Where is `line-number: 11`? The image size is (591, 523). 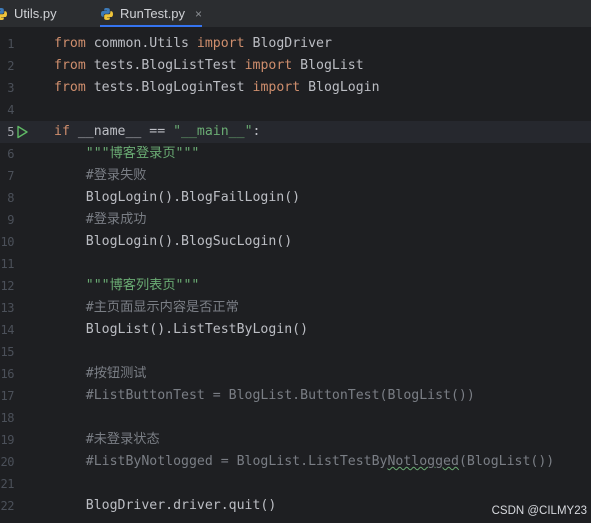 line-number: 11 is located at coordinates (7, 264).